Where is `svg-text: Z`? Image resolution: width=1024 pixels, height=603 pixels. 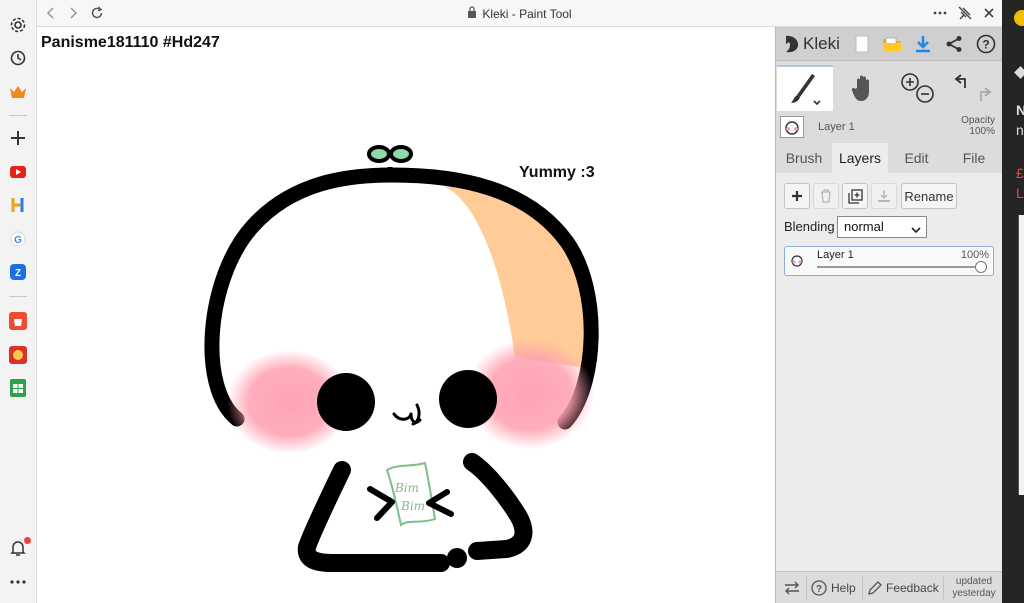
svg-text: Z is located at coordinates (18, 273).